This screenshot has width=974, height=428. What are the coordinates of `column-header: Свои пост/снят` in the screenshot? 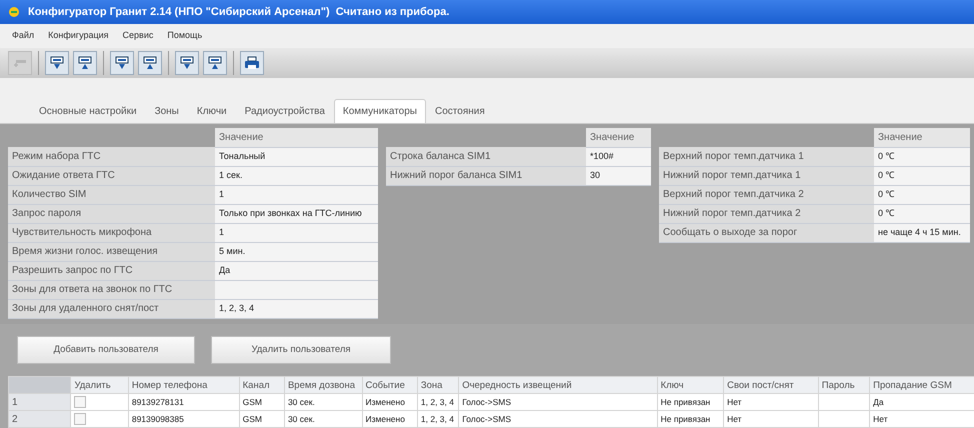 It's located at (771, 385).